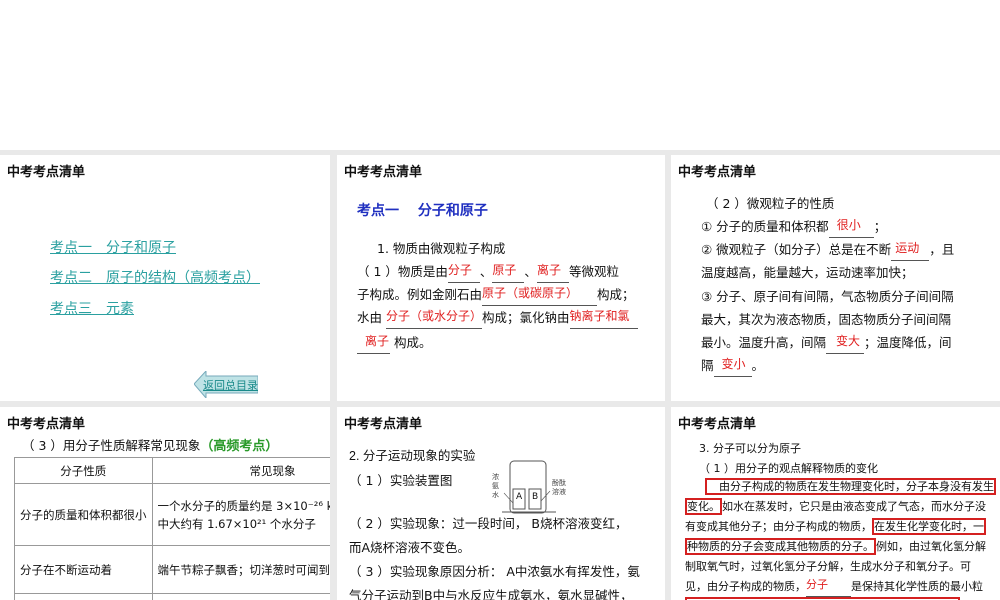 The height and width of the screenshot is (600, 1000). What do you see at coordinates (745, 586) in the screenshot?
I see `text: 见，由分子构成的物质，` at bounding box center [745, 586].